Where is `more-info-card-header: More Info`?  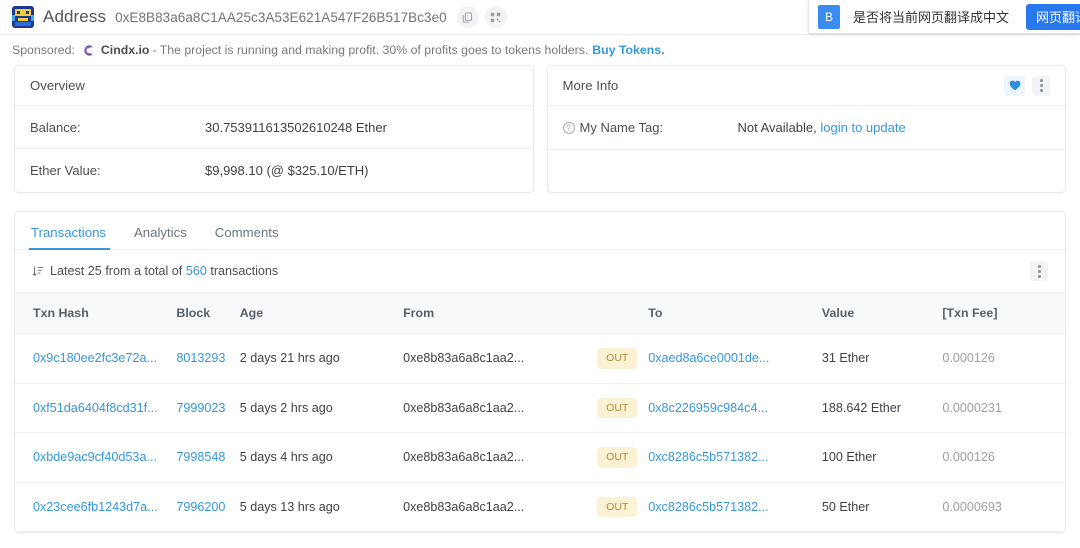
more-info-card-header: More Info is located at coordinates (806, 86).